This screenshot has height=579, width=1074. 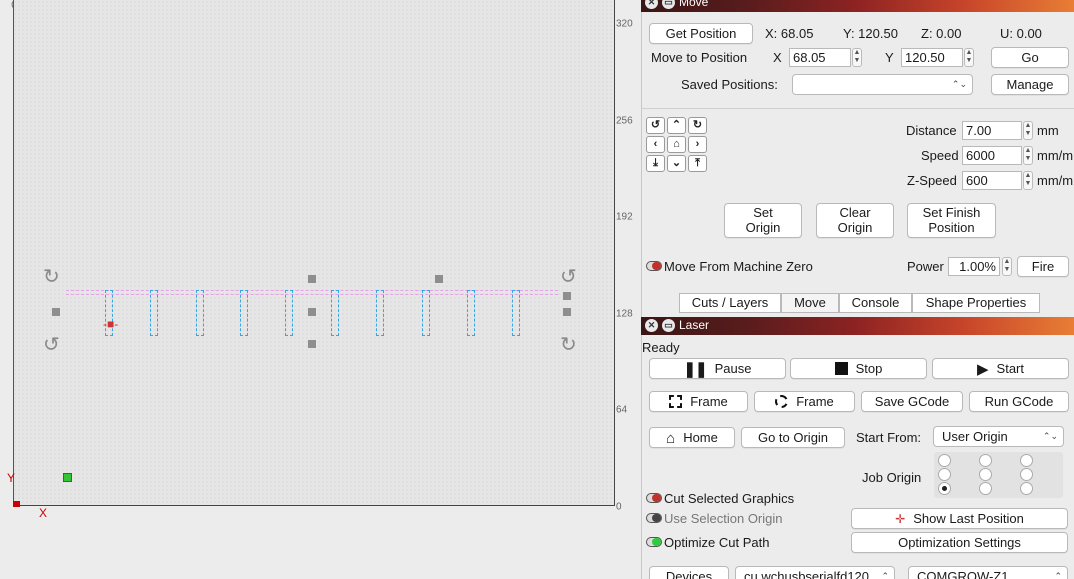 I want to click on stop-button: Stop, so click(x=858, y=368).